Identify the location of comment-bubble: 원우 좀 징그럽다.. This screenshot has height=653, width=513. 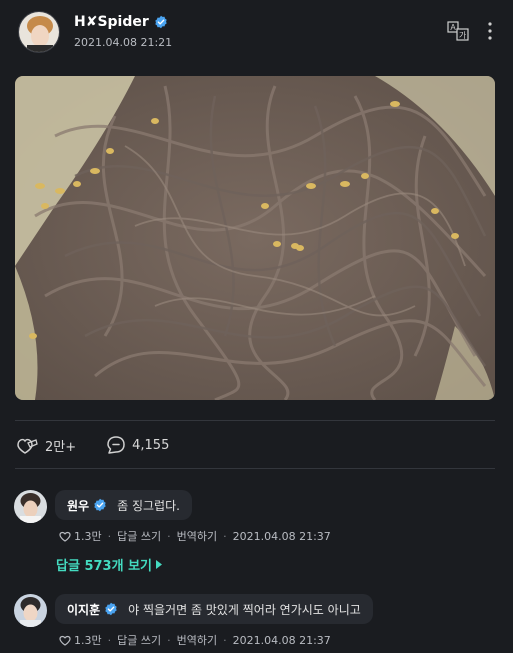
(123, 505).